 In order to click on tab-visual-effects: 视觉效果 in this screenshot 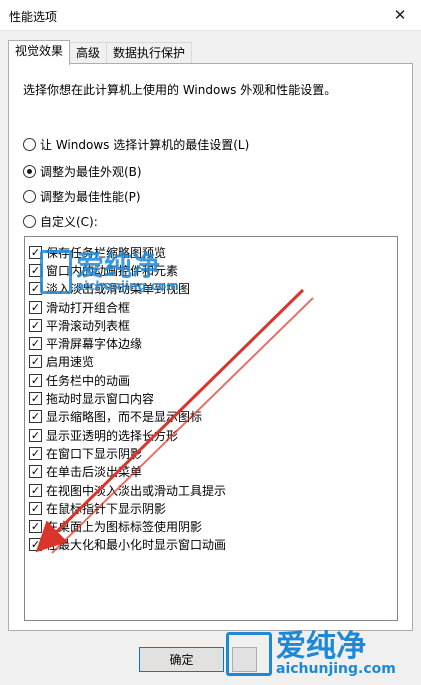, I will do `click(39, 52)`.